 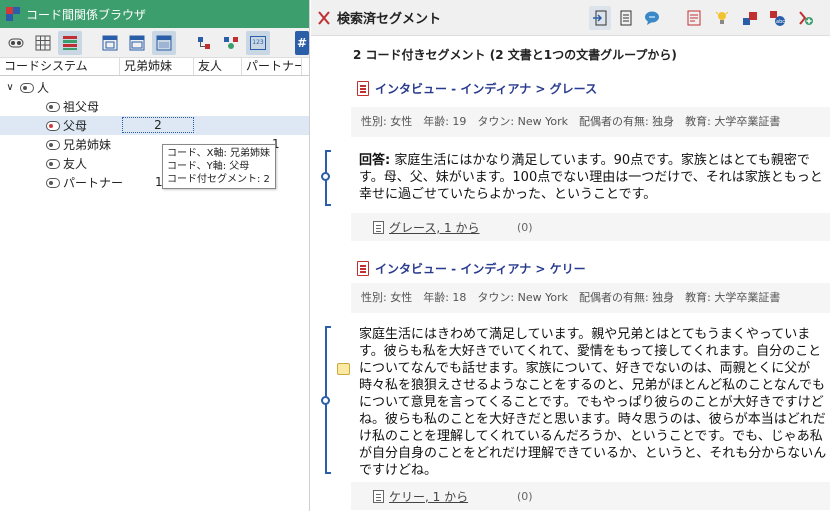 What do you see at coordinates (204, 43) in the screenshot?
I see `intersect-icon` at bounding box center [204, 43].